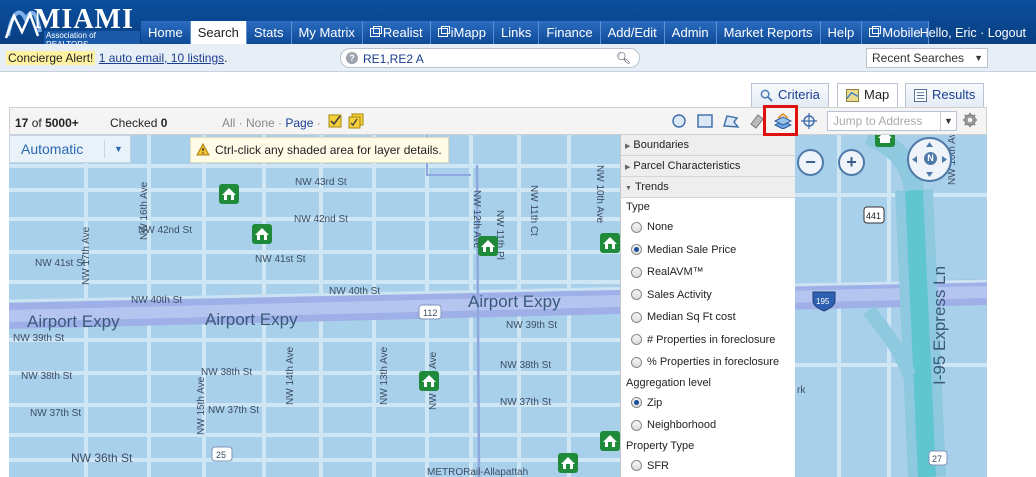  What do you see at coordinates (768, 32) in the screenshot?
I see `nav-tab-market-reports: Market Reports` at bounding box center [768, 32].